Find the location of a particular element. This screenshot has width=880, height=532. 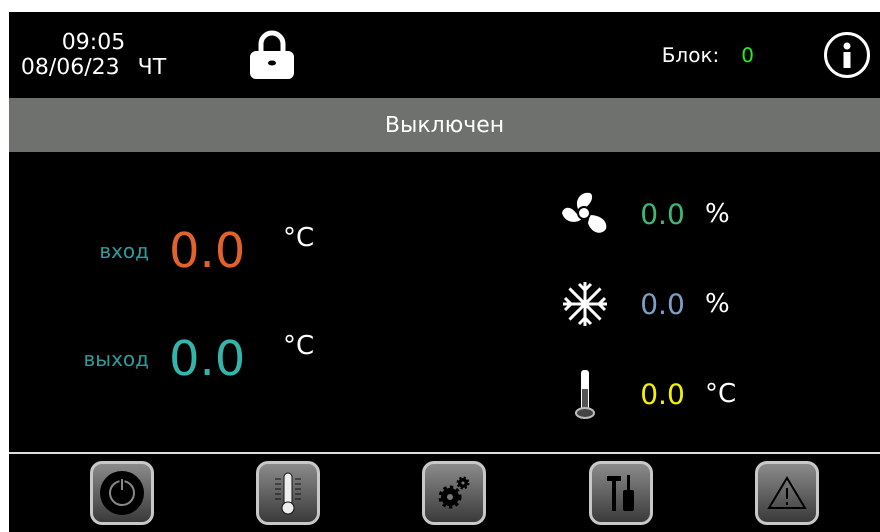

gears-icon is located at coordinates (454, 493).